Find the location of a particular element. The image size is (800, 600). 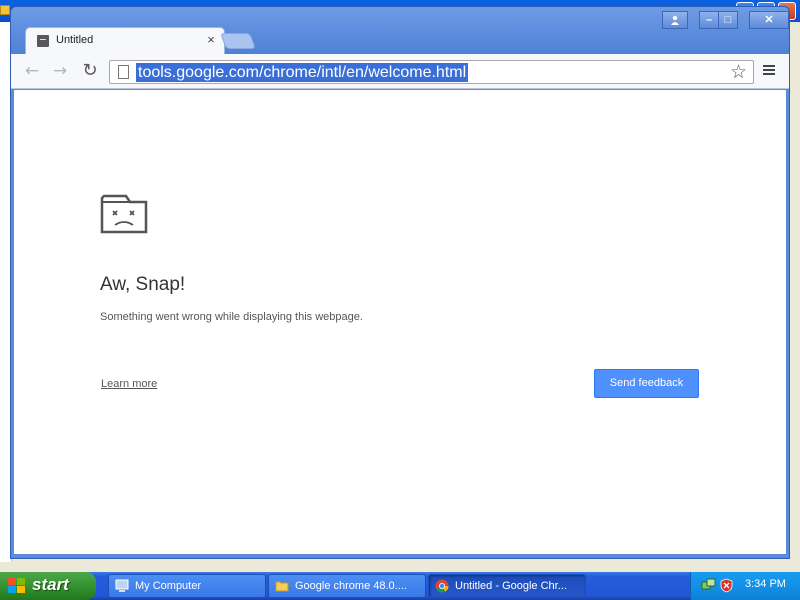

maximize-button: □ is located at coordinates (728, 20).